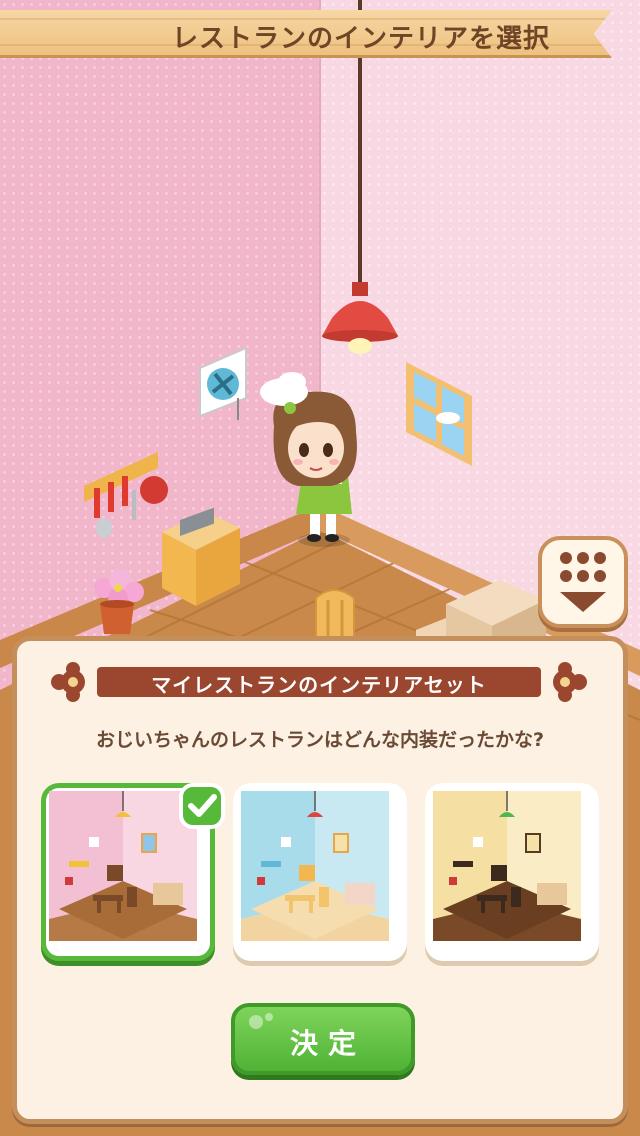 The width and height of the screenshot is (640, 1136). Describe the element at coordinates (327, 1043) in the screenshot. I see `confirm-button-label: 決定` at that location.